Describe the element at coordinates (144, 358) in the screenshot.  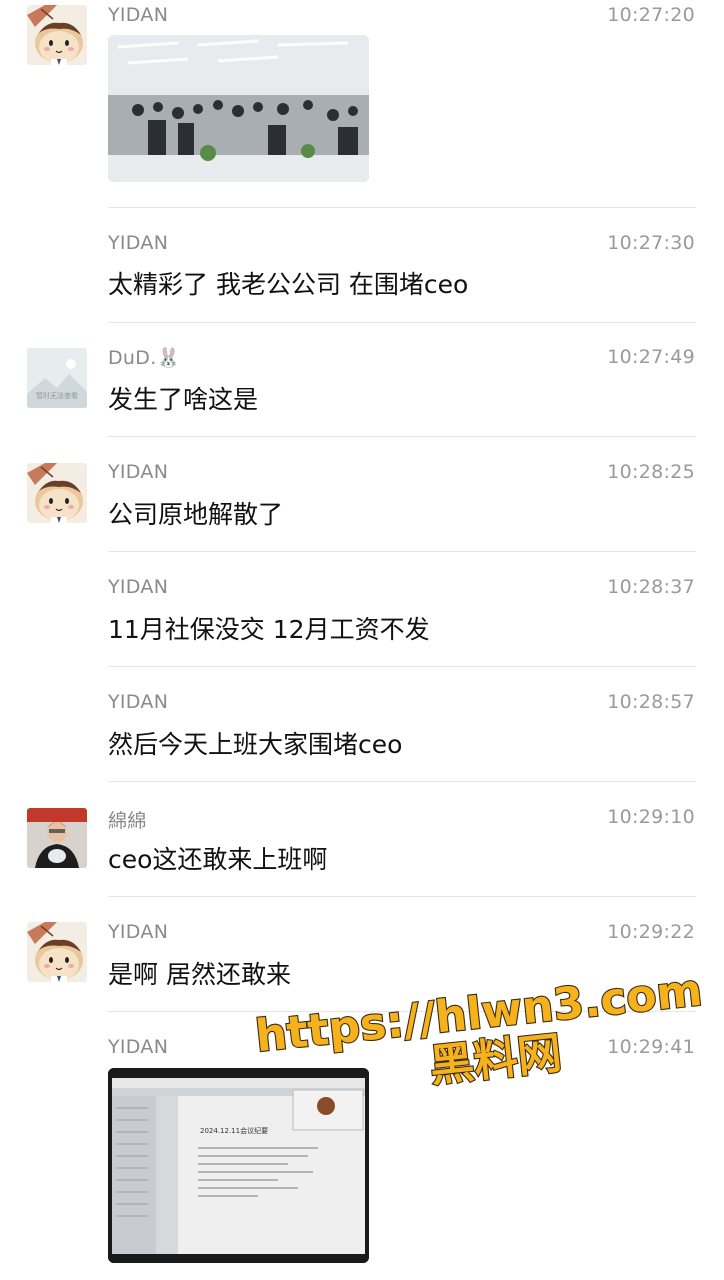
I see `sender-name: DuD.🐰` at that location.